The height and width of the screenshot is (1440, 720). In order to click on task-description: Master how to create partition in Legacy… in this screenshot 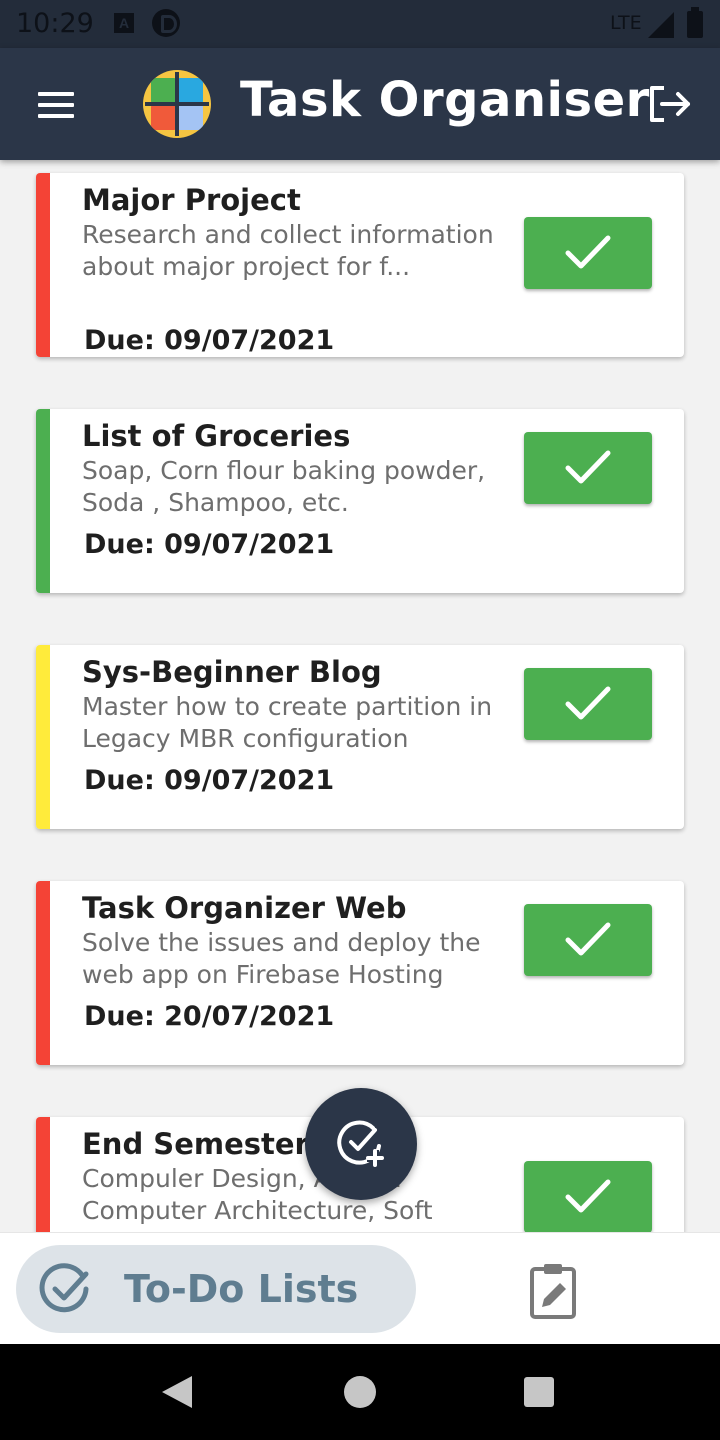, I will do `click(287, 722)`.